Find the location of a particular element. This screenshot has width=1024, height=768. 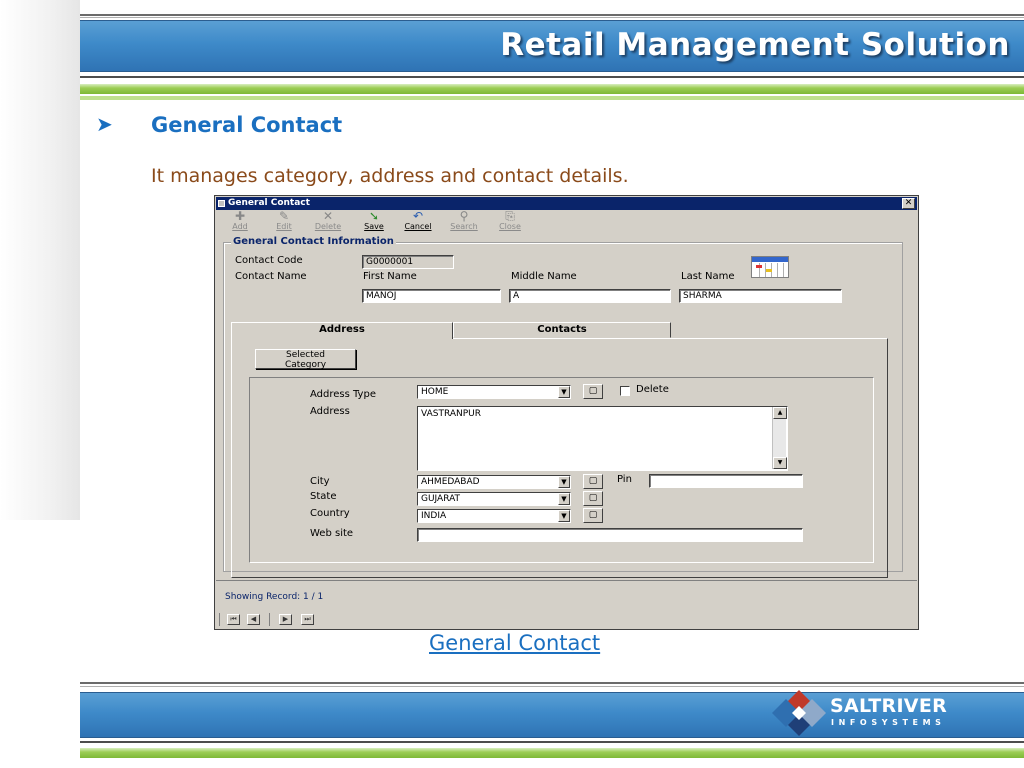

toolbar-save-label: Save is located at coordinates (374, 226).